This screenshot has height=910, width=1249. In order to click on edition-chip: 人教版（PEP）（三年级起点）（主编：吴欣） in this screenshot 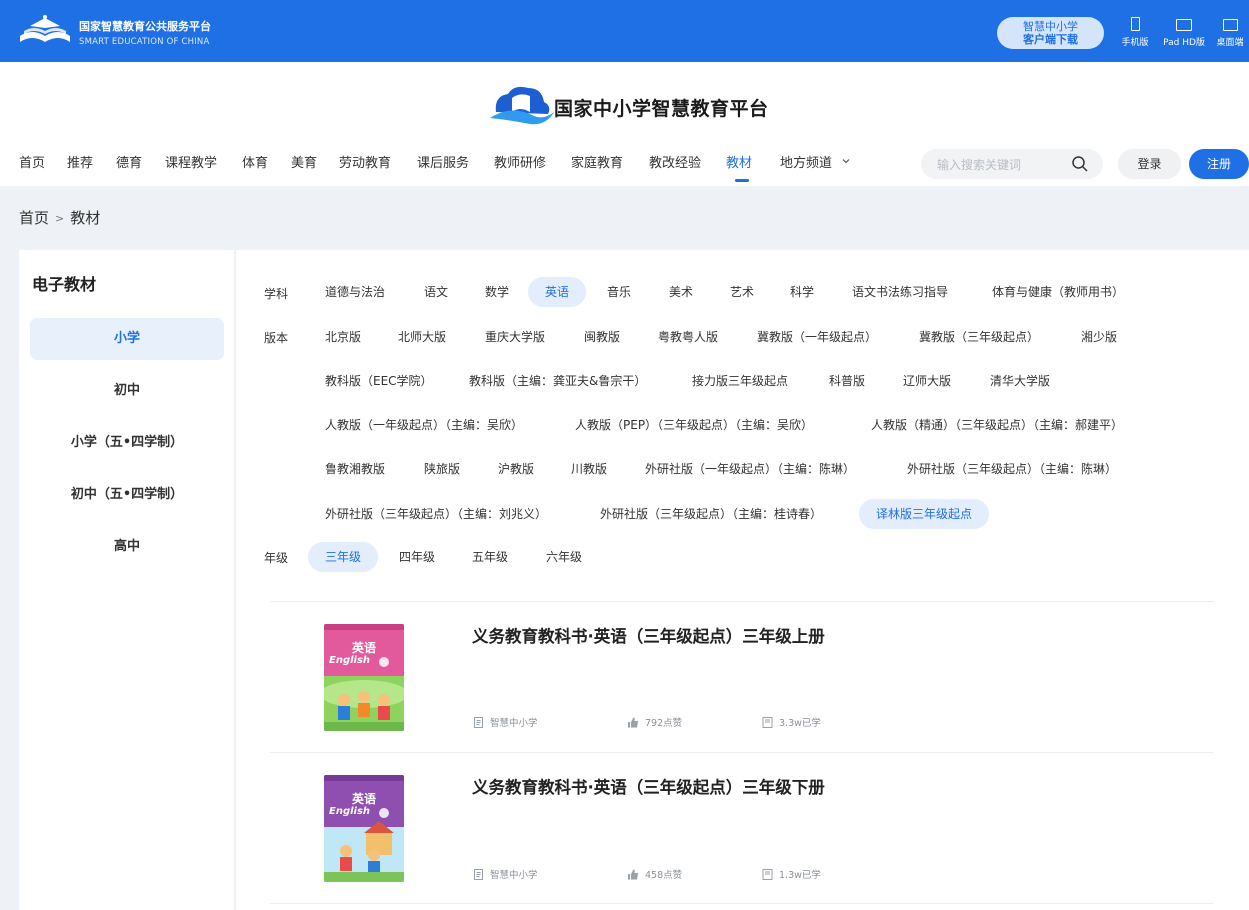, I will do `click(694, 425)`.